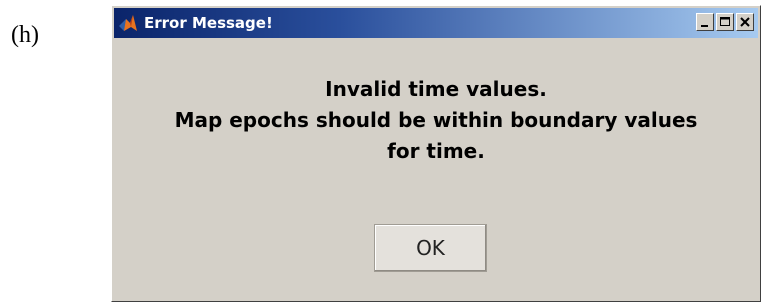  I want to click on minimize-button, so click(705, 22).